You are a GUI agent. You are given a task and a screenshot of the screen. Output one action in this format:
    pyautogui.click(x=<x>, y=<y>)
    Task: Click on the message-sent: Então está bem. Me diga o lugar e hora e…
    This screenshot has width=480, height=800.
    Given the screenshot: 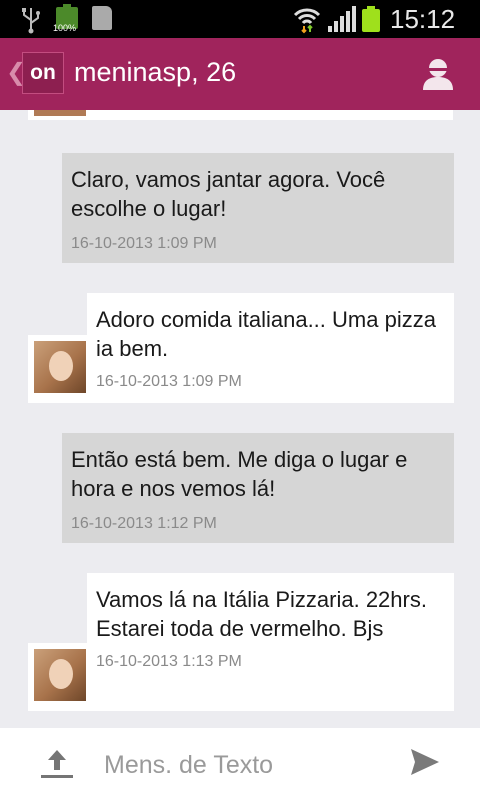 What is the action you would take?
    pyautogui.click(x=258, y=488)
    